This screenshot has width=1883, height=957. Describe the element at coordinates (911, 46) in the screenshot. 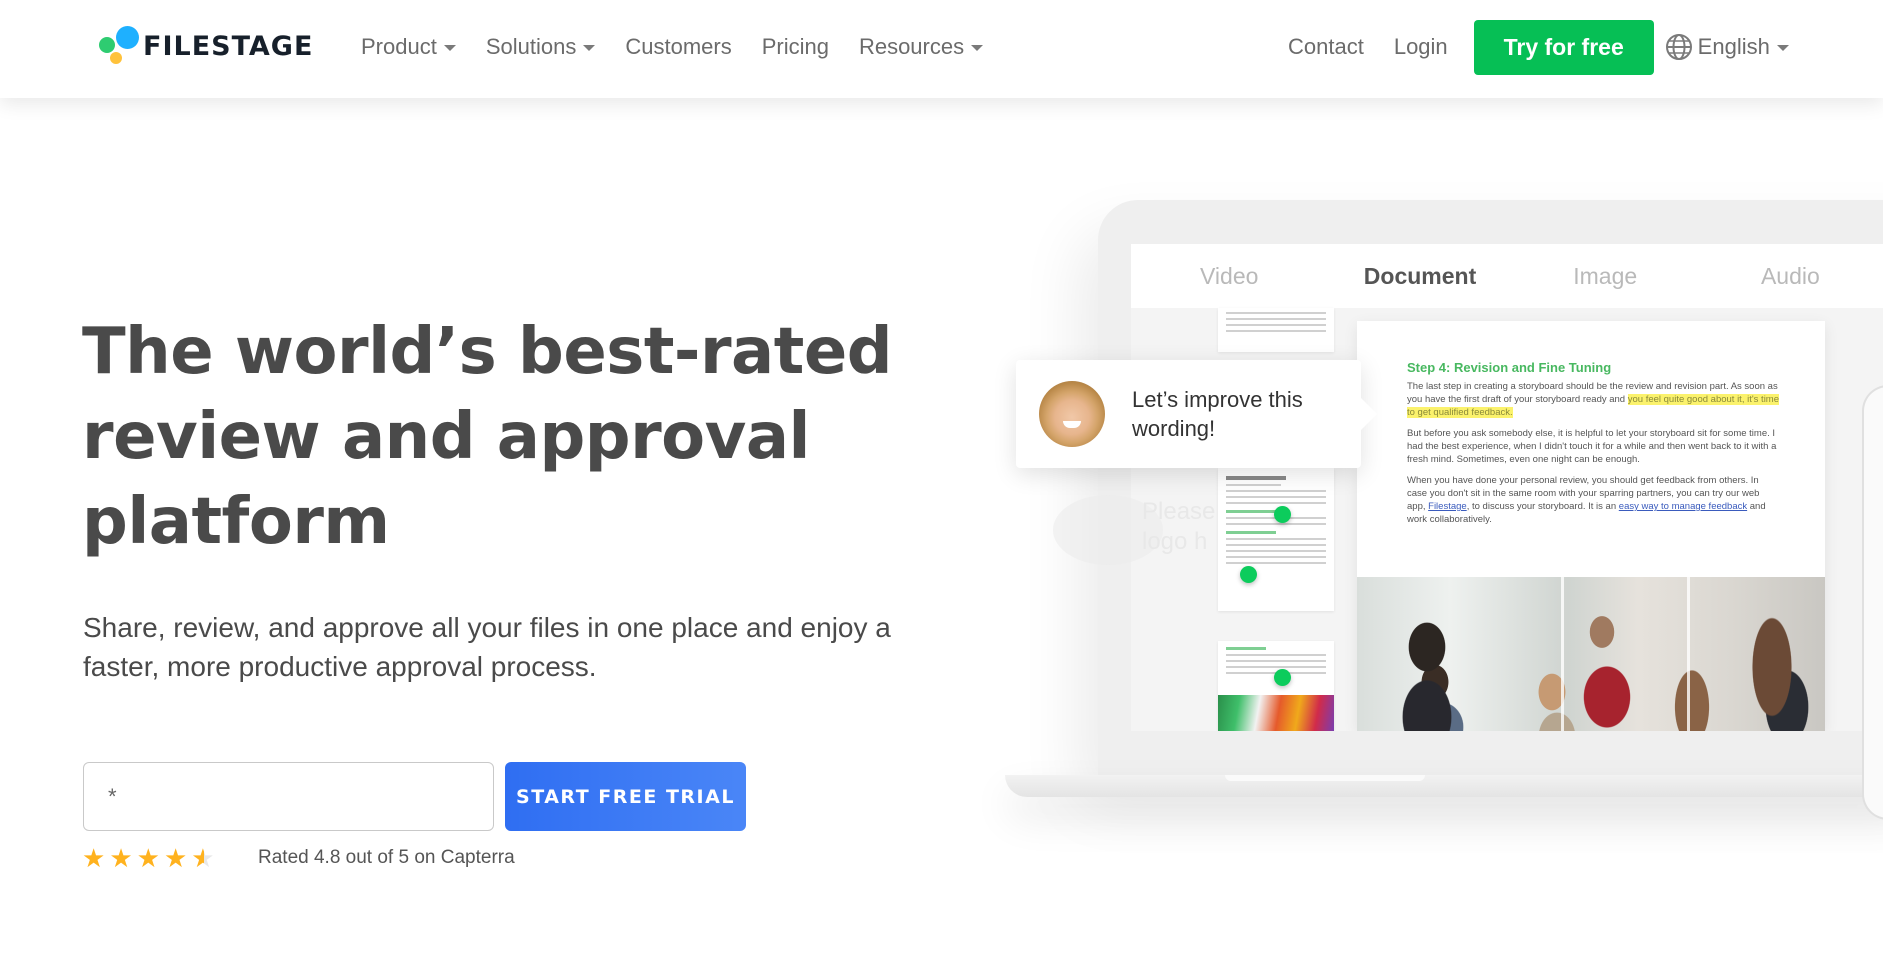

I see `nav-resources-label: Resources` at that location.